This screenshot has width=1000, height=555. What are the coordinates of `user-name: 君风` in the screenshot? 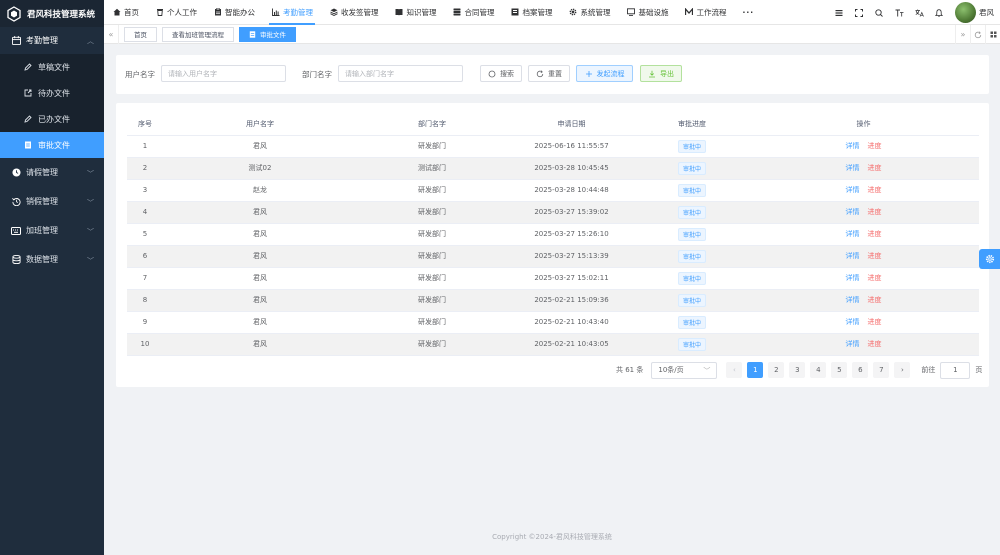 It's located at (986, 12).